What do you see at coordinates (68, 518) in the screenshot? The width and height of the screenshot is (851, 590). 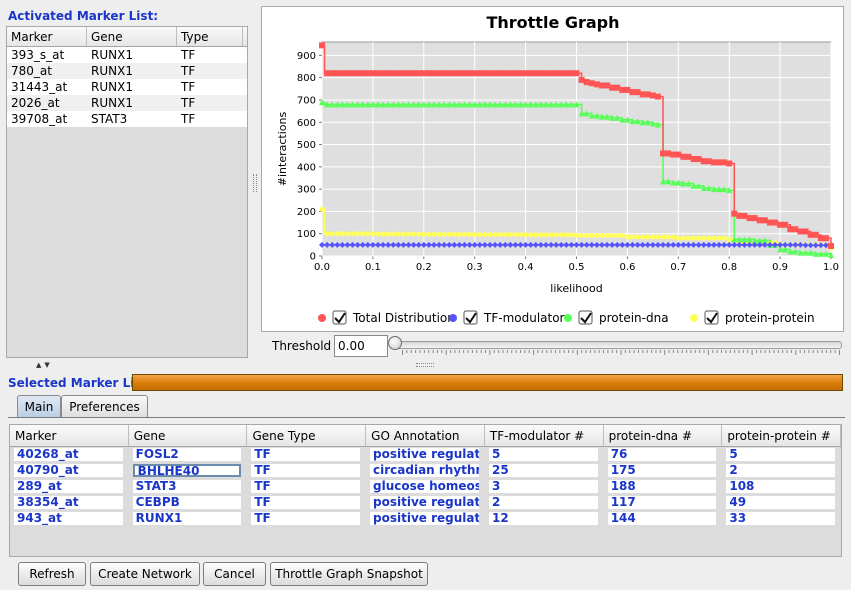 I see `selected-cell-marker: 943_at` at bounding box center [68, 518].